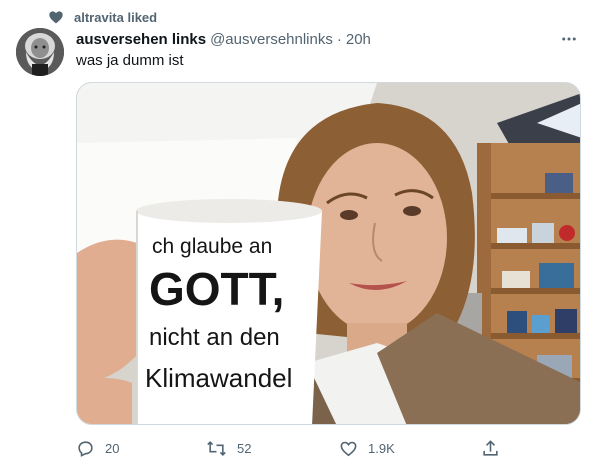 The height and width of the screenshot is (469, 598). Describe the element at coordinates (130, 60) in the screenshot. I see `tweet-text: was ja dumm ist` at that location.